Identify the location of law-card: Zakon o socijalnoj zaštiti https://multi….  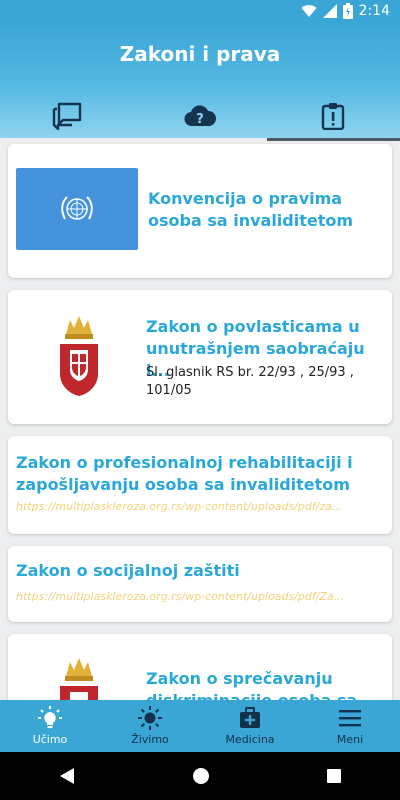
(200, 584).